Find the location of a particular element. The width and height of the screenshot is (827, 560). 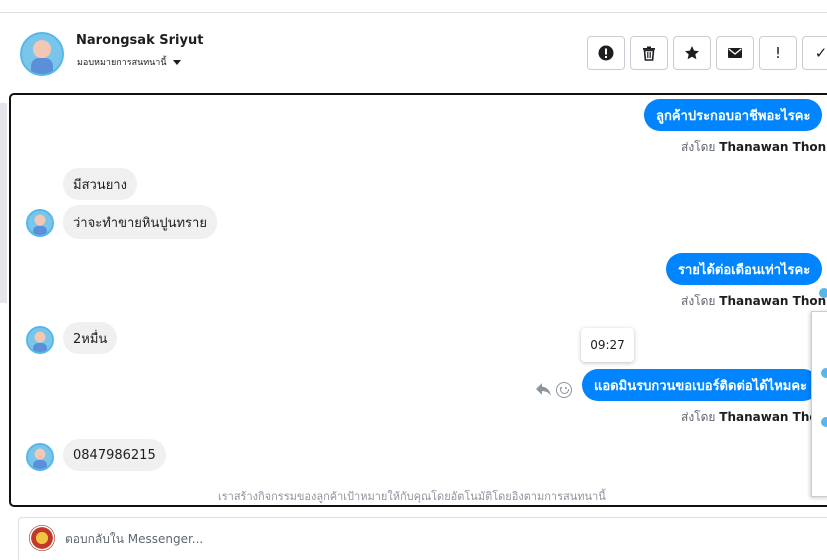

message-outgoing: รายได้ต่อเดือนเท่าไรคะ is located at coordinates (744, 269).